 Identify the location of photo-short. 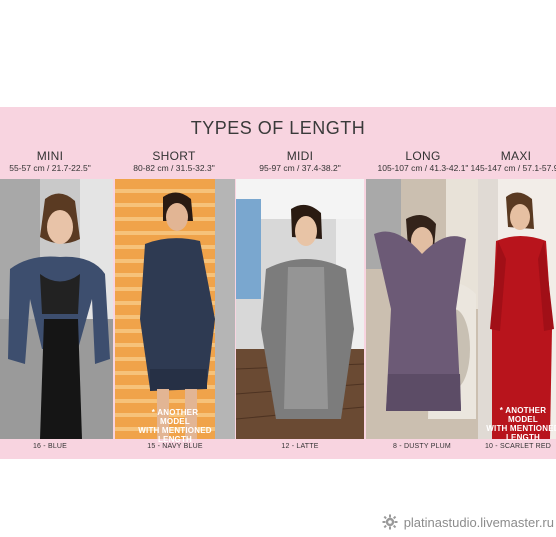
(175, 309).